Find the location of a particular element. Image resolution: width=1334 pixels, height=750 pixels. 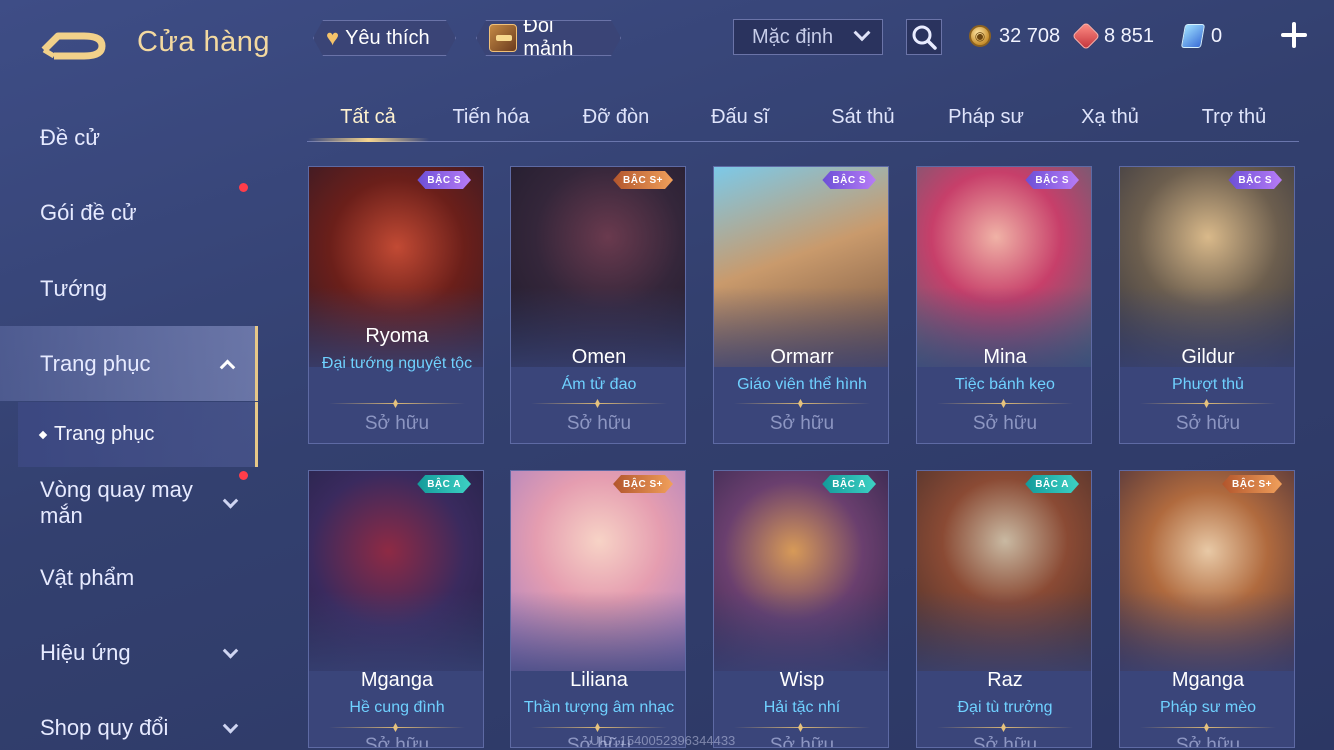

skin-name: Hề cung đình is located at coordinates (397, 707).